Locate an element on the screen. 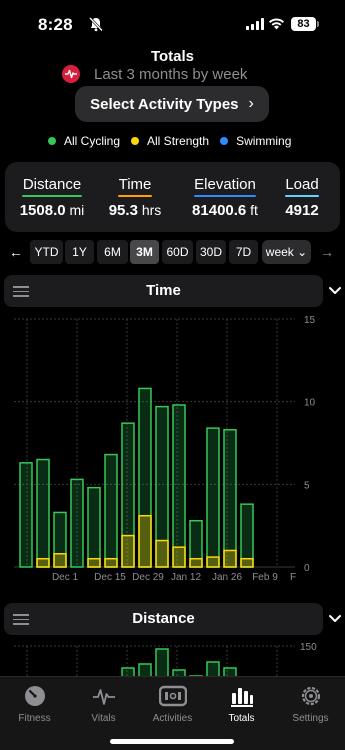 The width and height of the screenshot is (345, 750). x-tick-label: F is located at coordinates (293, 577).